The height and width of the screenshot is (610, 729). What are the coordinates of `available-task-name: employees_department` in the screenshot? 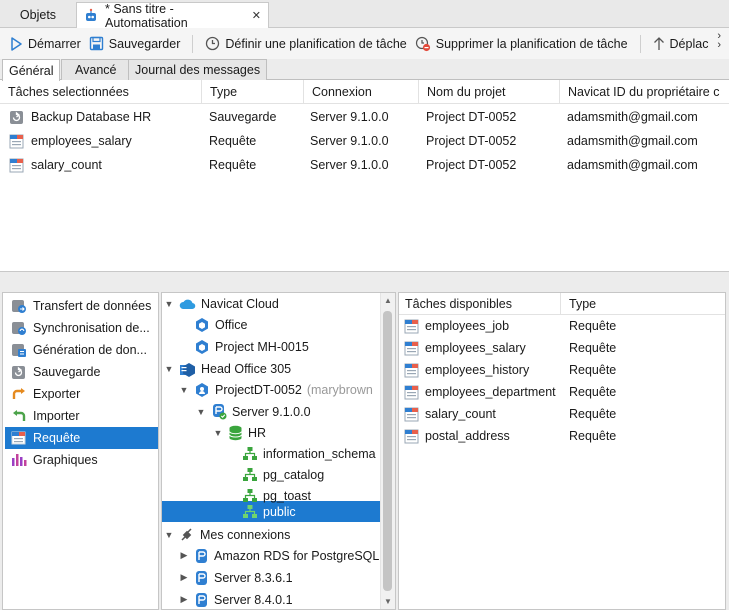 It's located at (490, 392).